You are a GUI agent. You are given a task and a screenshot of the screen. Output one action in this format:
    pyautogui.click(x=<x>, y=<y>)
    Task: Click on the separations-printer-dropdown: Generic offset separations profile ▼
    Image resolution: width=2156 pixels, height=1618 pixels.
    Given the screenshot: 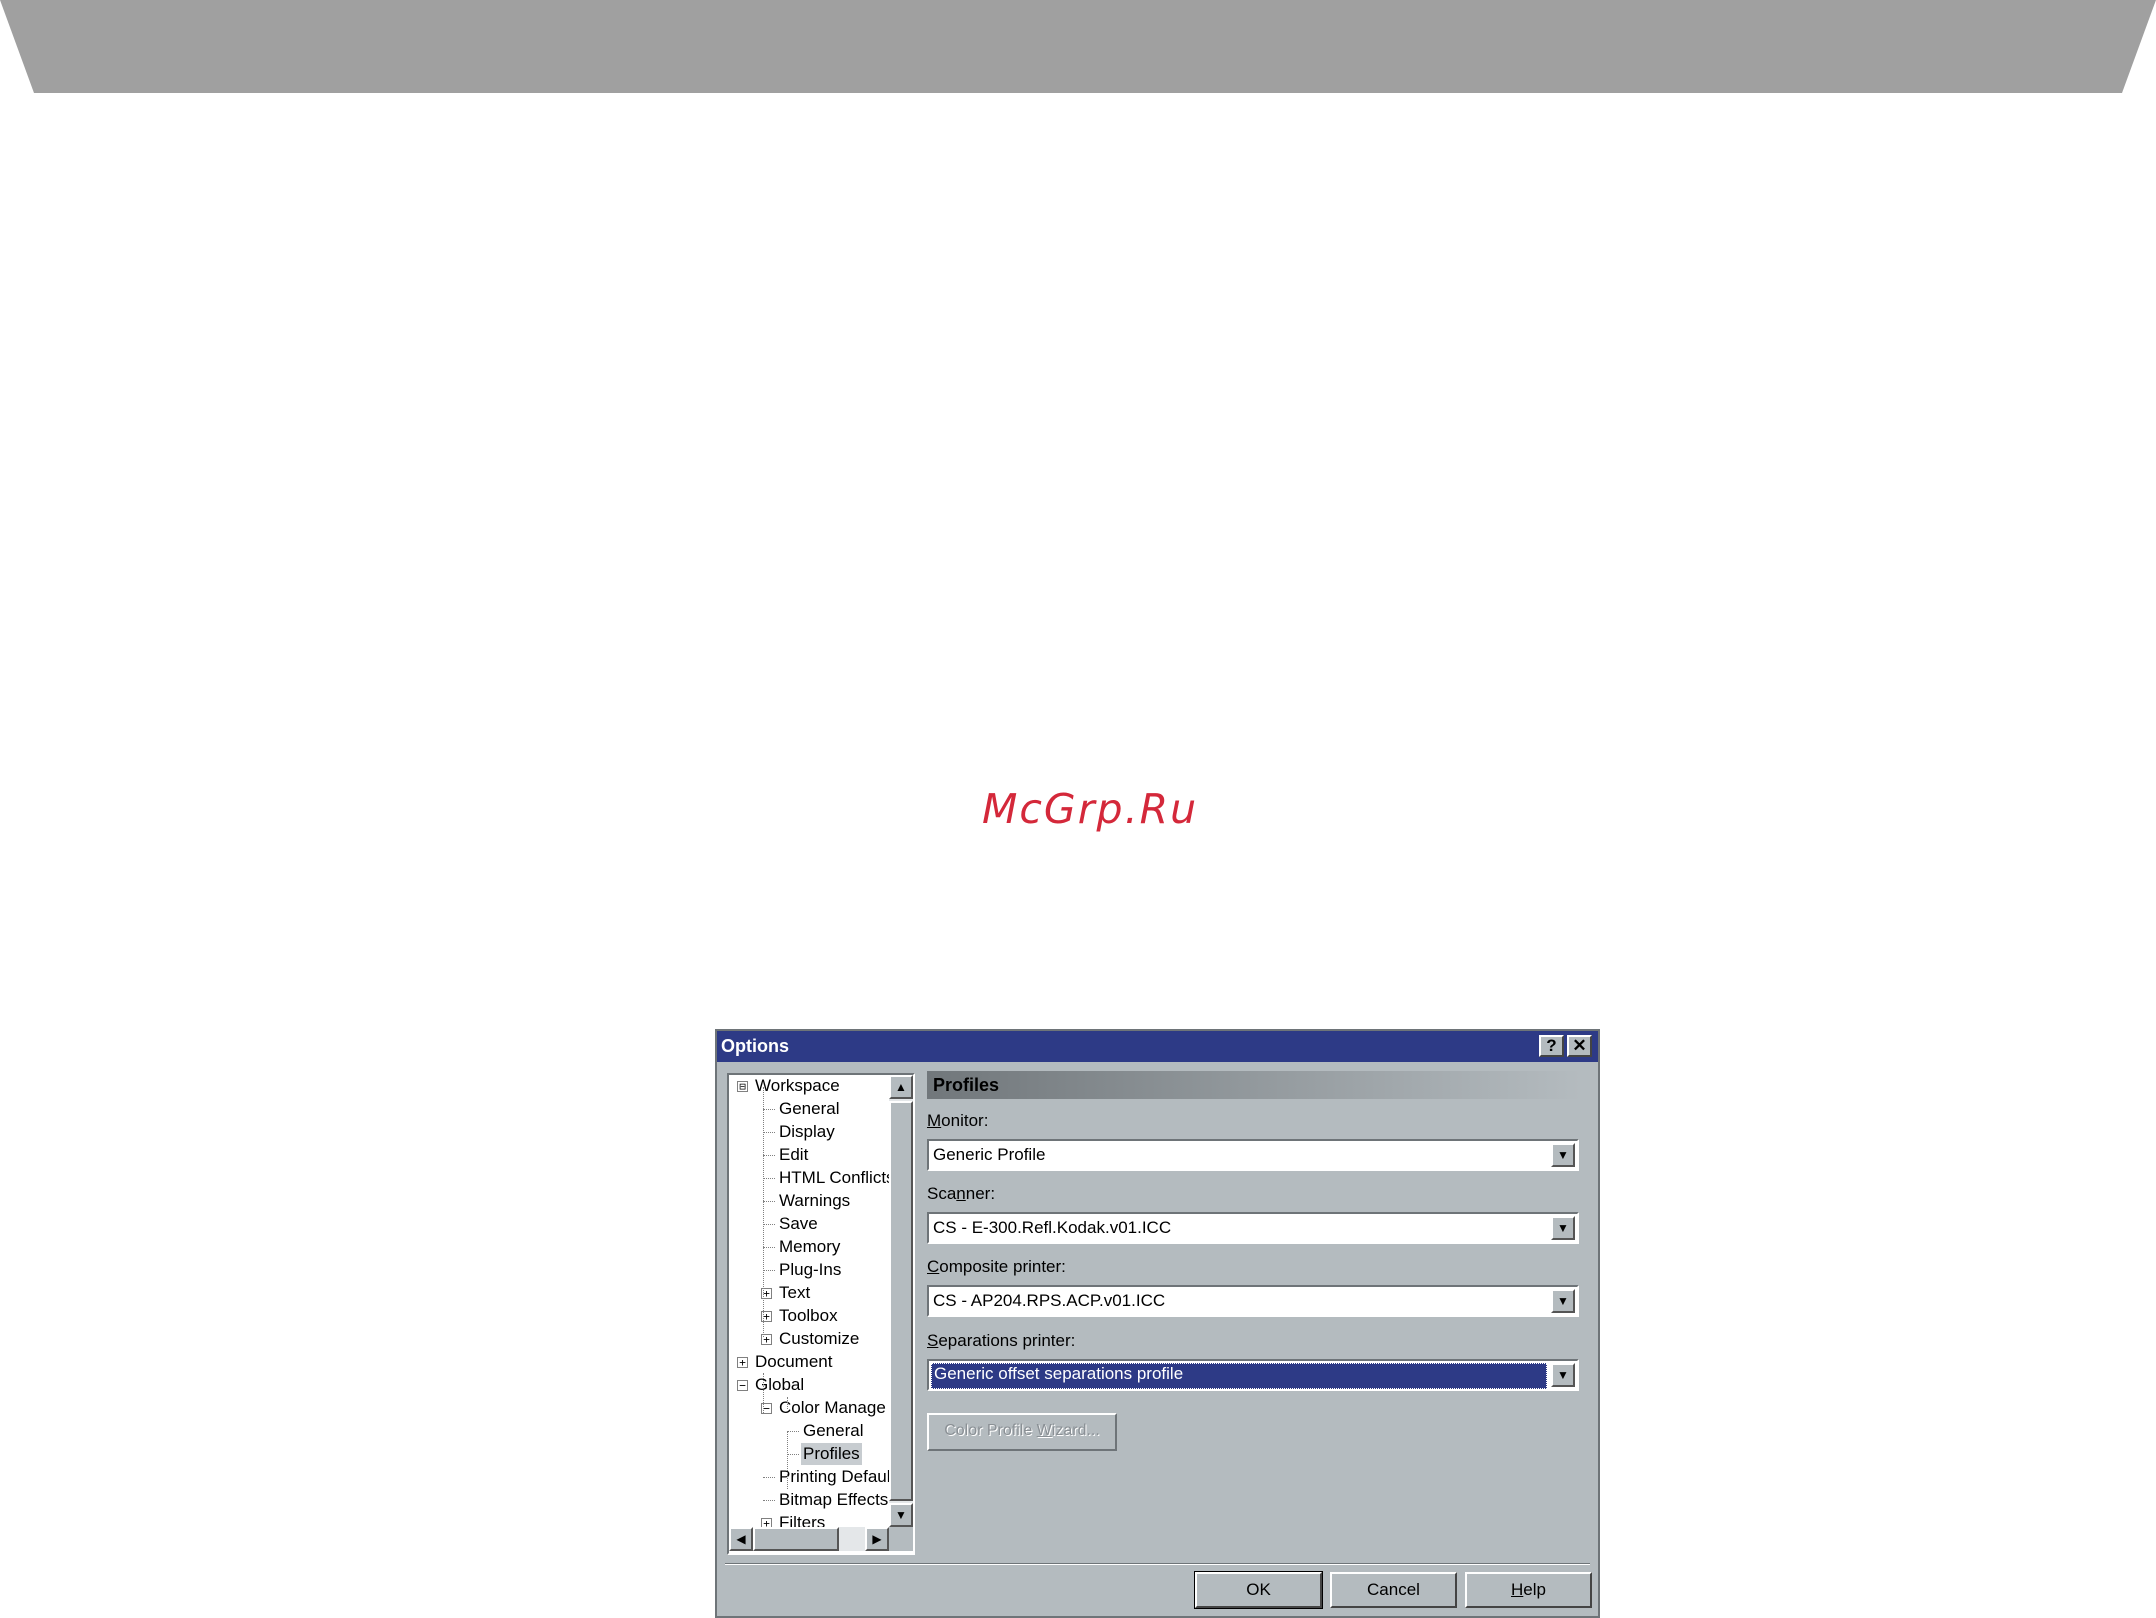 What is the action you would take?
    pyautogui.click(x=1253, y=1375)
    